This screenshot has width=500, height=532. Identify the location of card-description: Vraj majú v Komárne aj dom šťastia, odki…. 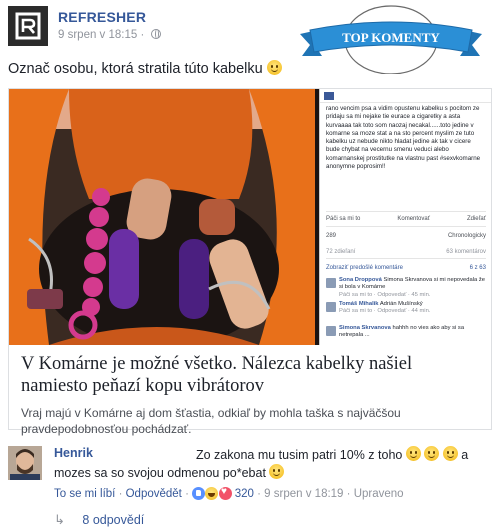
(211, 421).